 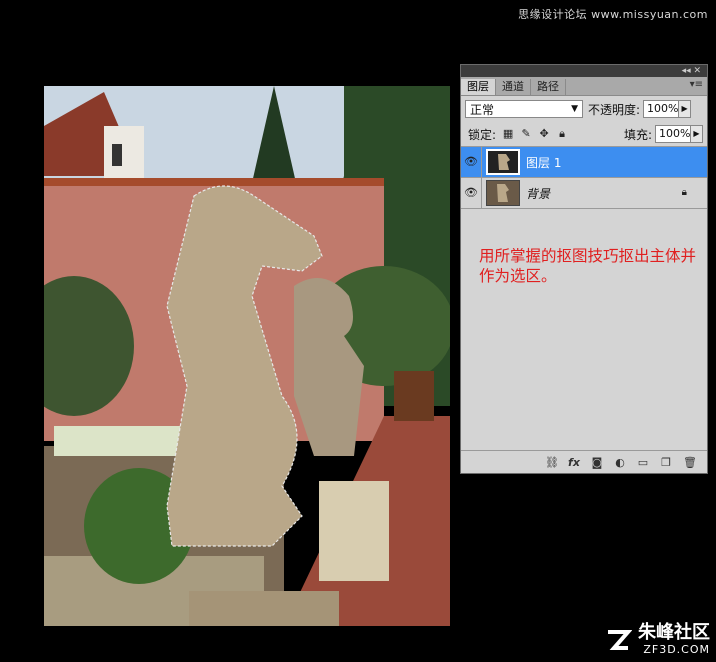 I want to click on watermark-en: ZF3D.COM, so click(x=676, y=649).